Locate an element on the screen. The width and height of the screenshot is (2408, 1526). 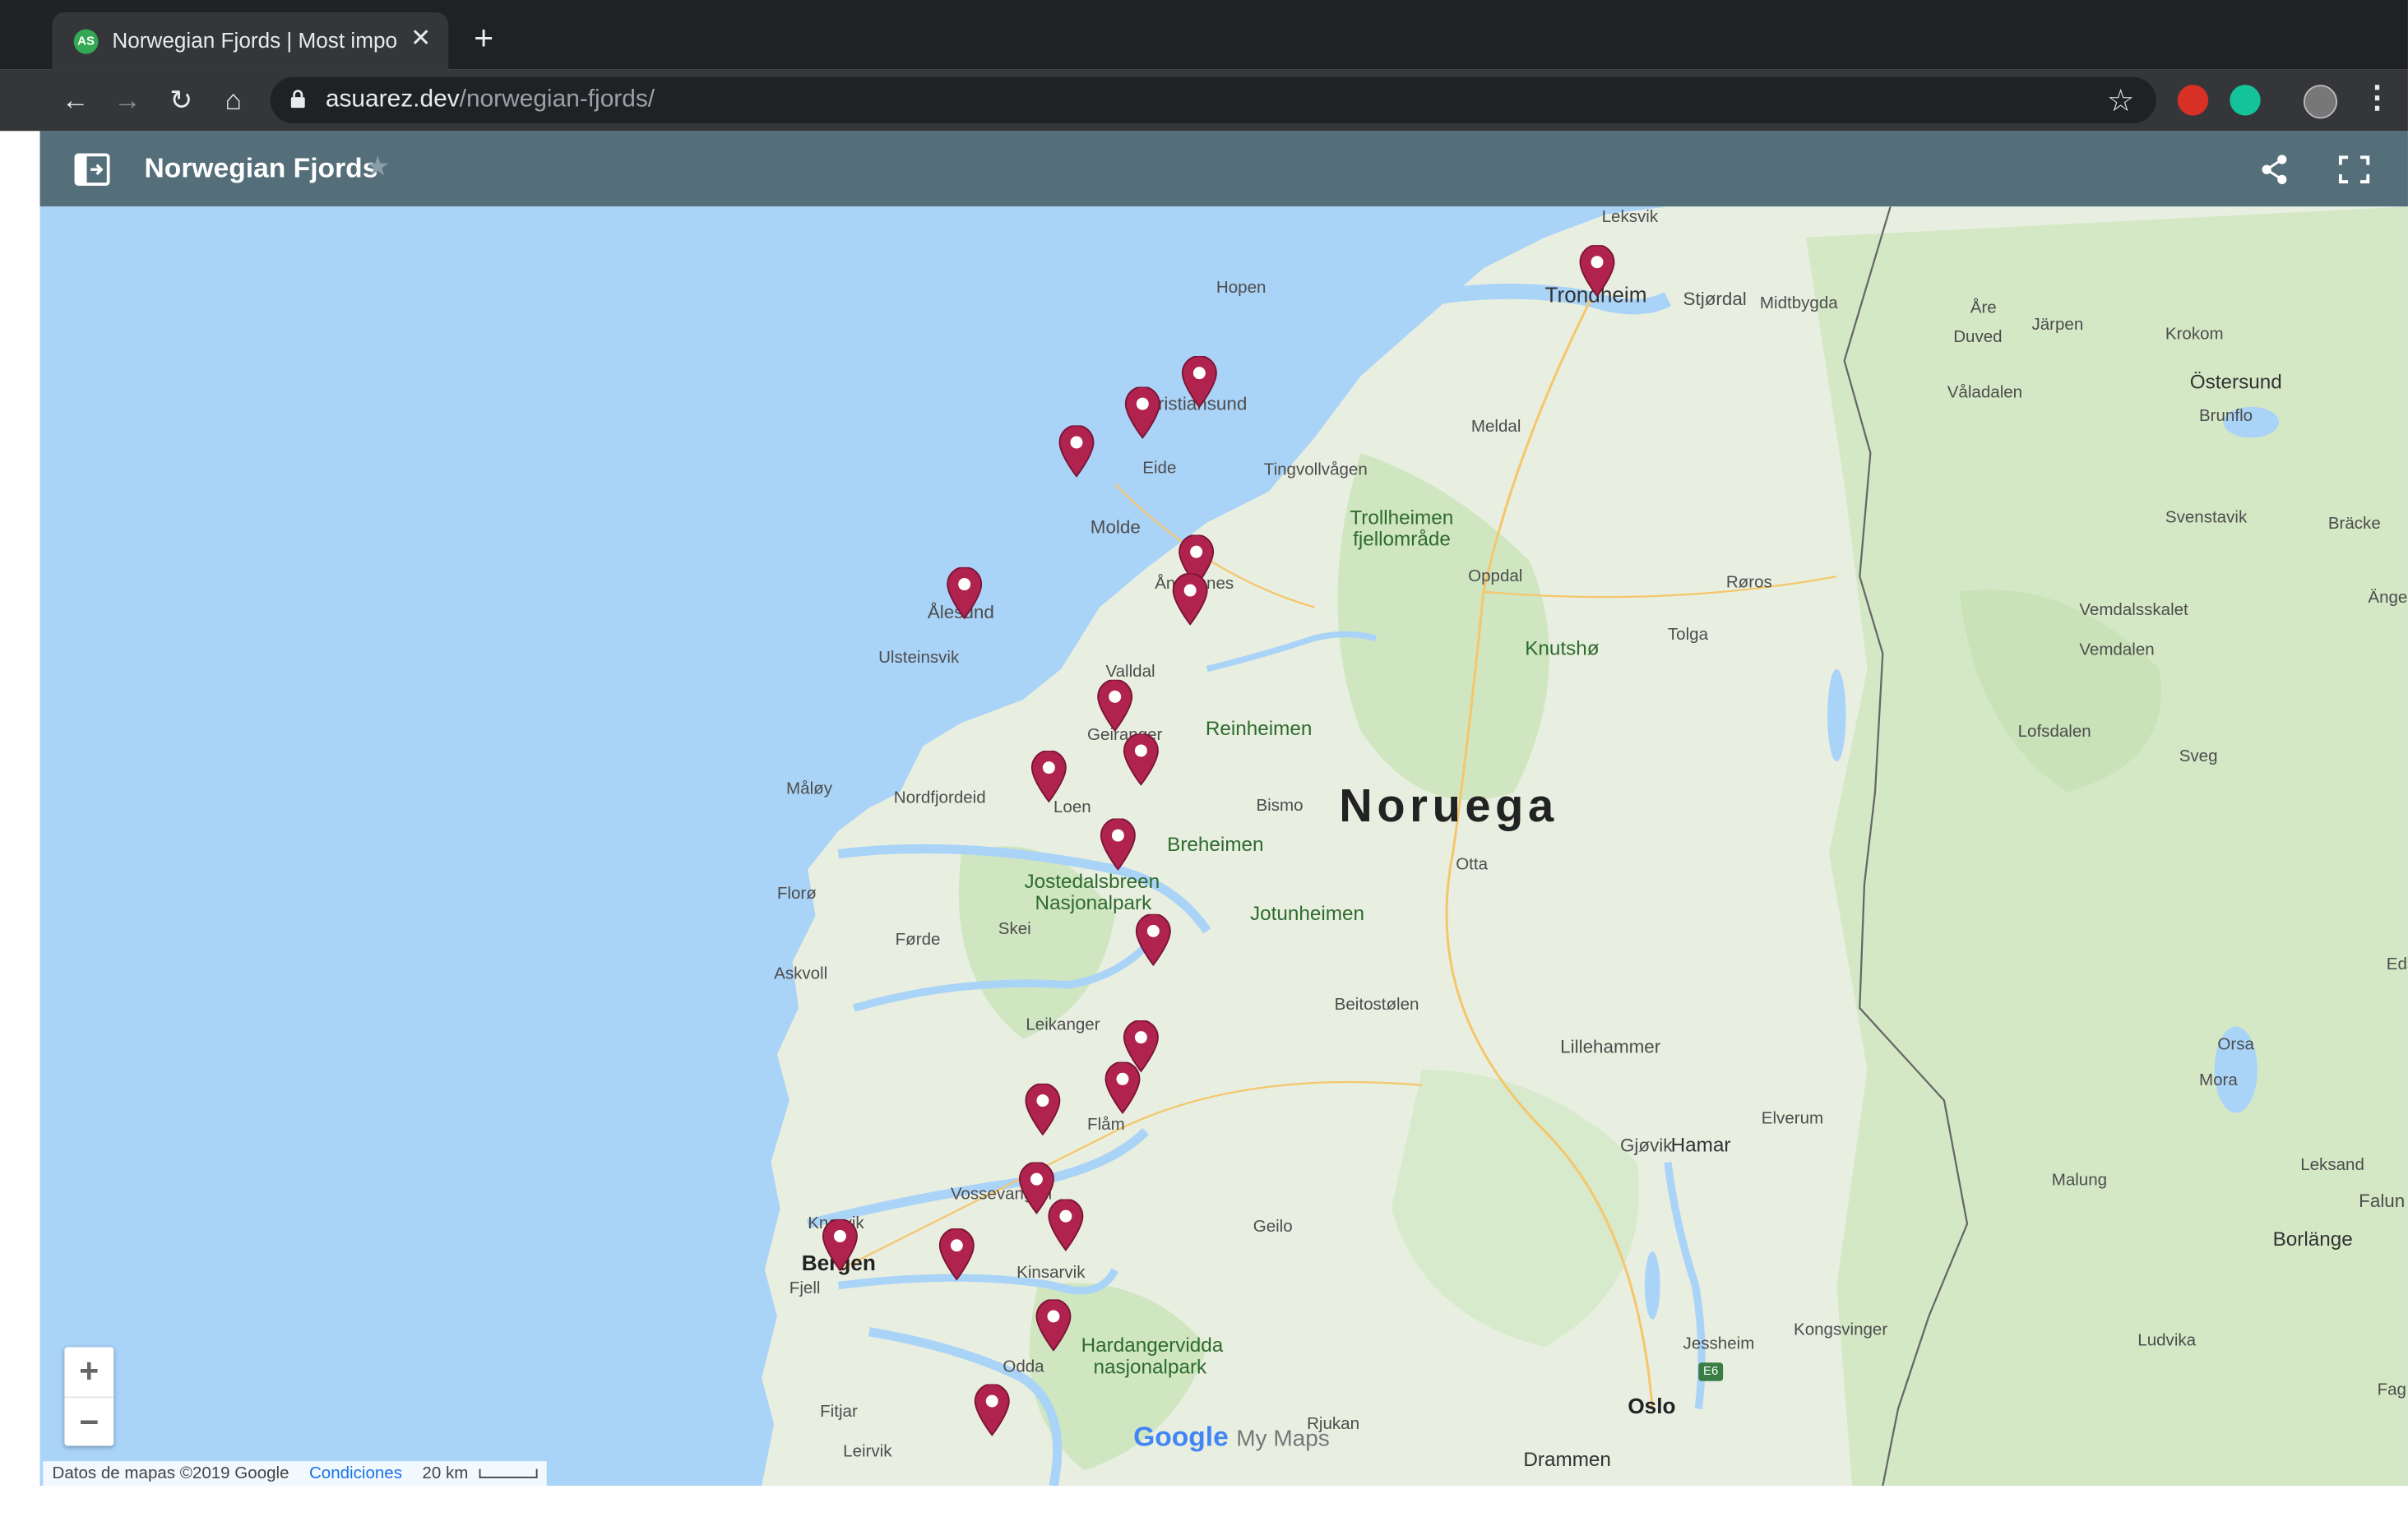
page-bottom-margin is located at coordinates (1204, 1506).